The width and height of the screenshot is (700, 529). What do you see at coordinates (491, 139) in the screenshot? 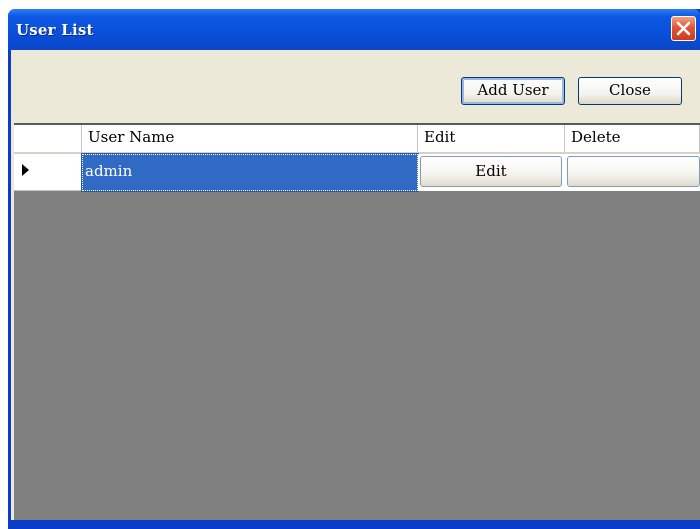
I see `column-header-edit: Edit` at bounding box center [491, 139].